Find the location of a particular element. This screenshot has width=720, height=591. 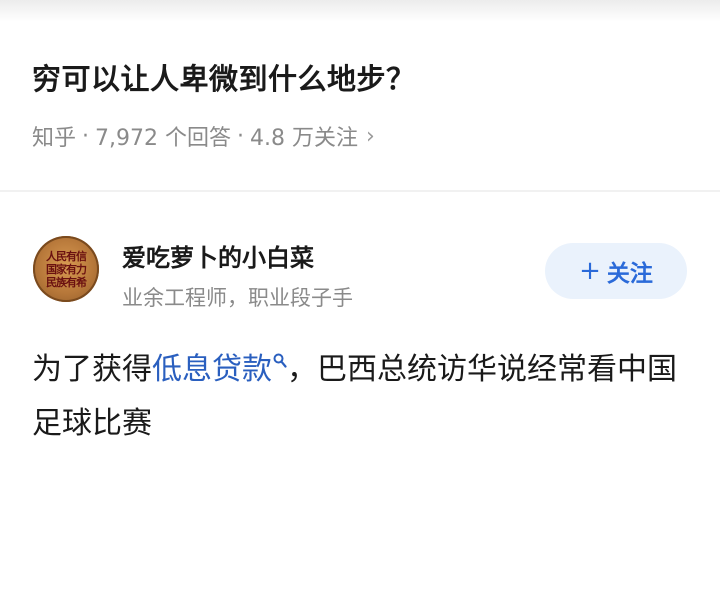

answer-count: 7,972 个回答 is located at coordinates (163, 138).